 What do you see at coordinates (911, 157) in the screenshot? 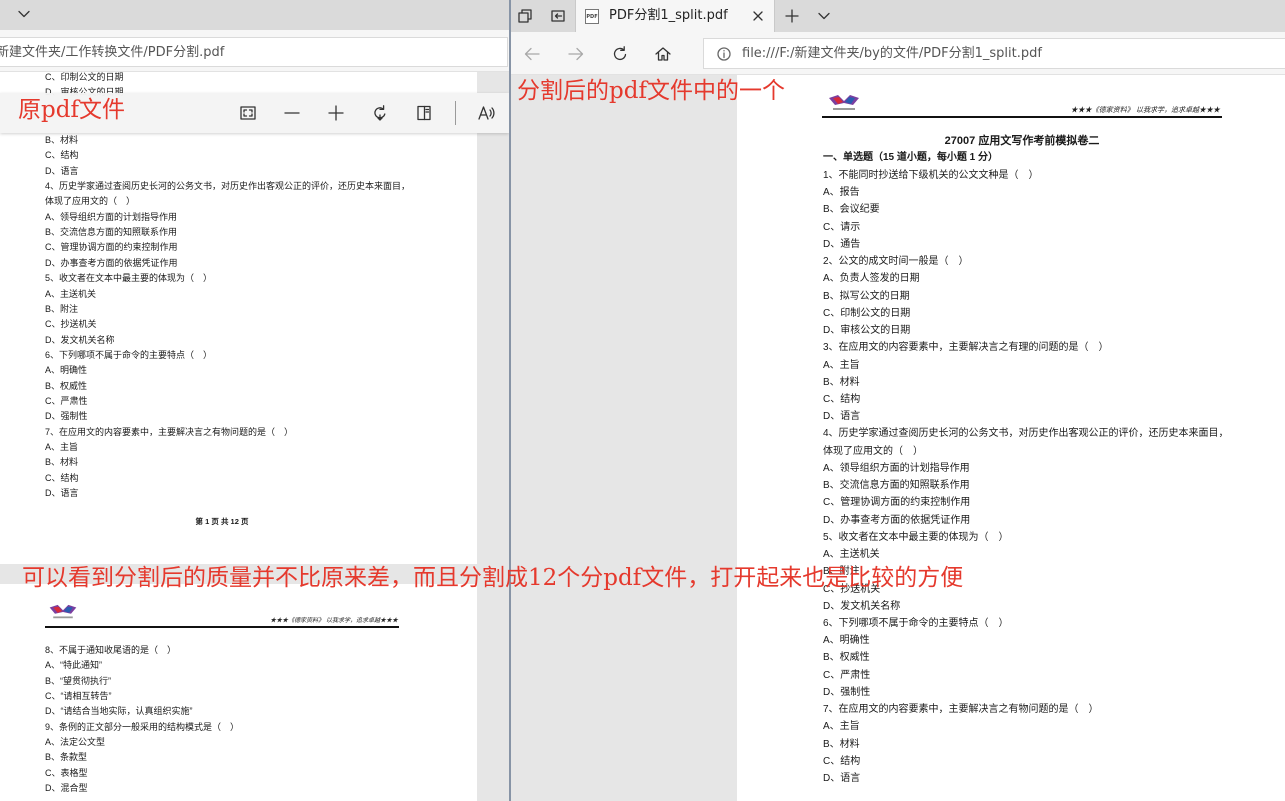
I see `section-heading: 一、单选题（15 道小题，每小题 1 分）` at bounding box center [911, 157].